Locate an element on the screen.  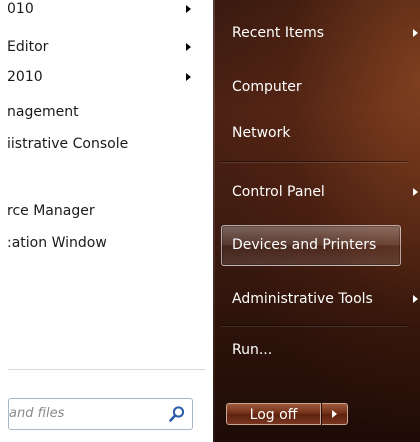
menu-item-administrative-tools: Administrative Tools is located at coordinates (319, 299).